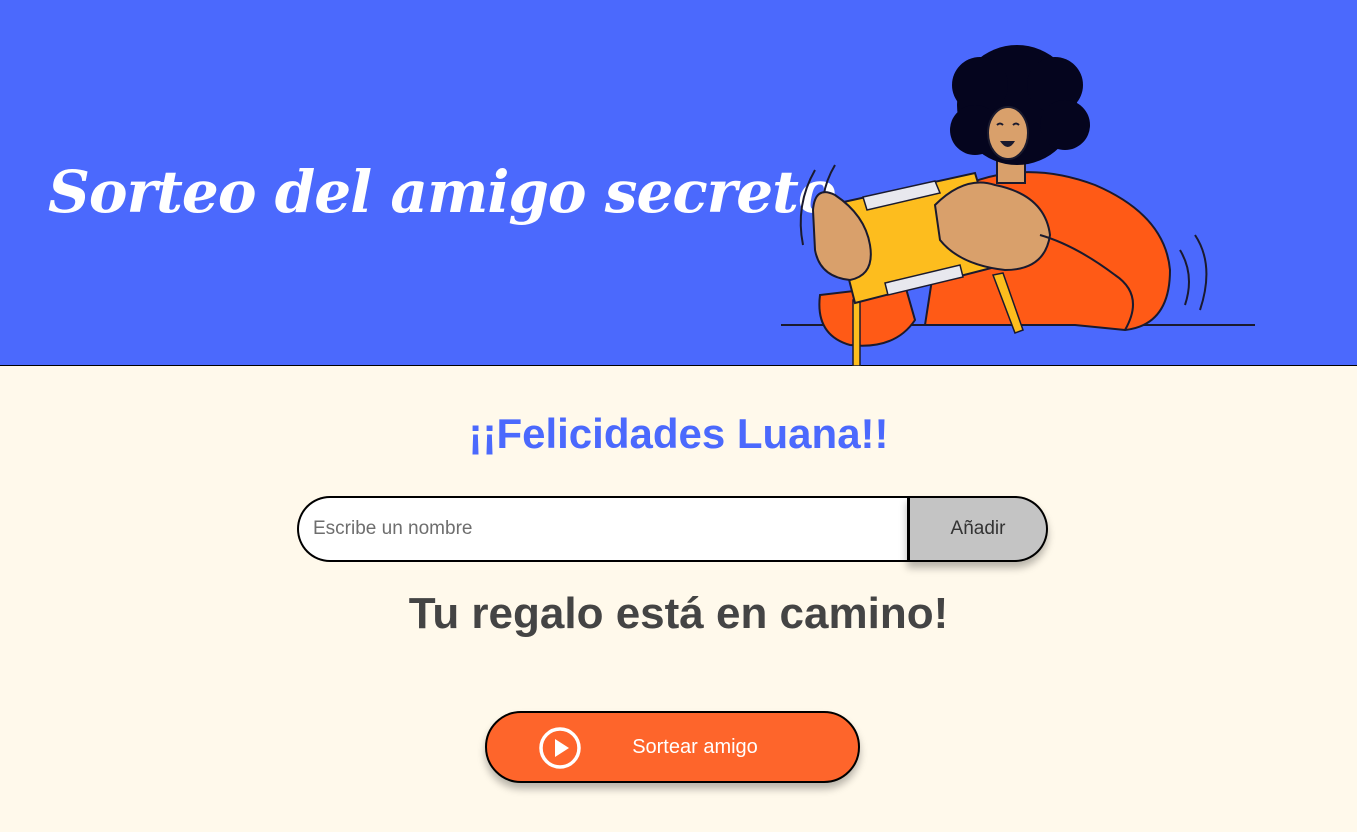  I want to click on draw-friend-button: Sortear amigo, so click(672, 747).